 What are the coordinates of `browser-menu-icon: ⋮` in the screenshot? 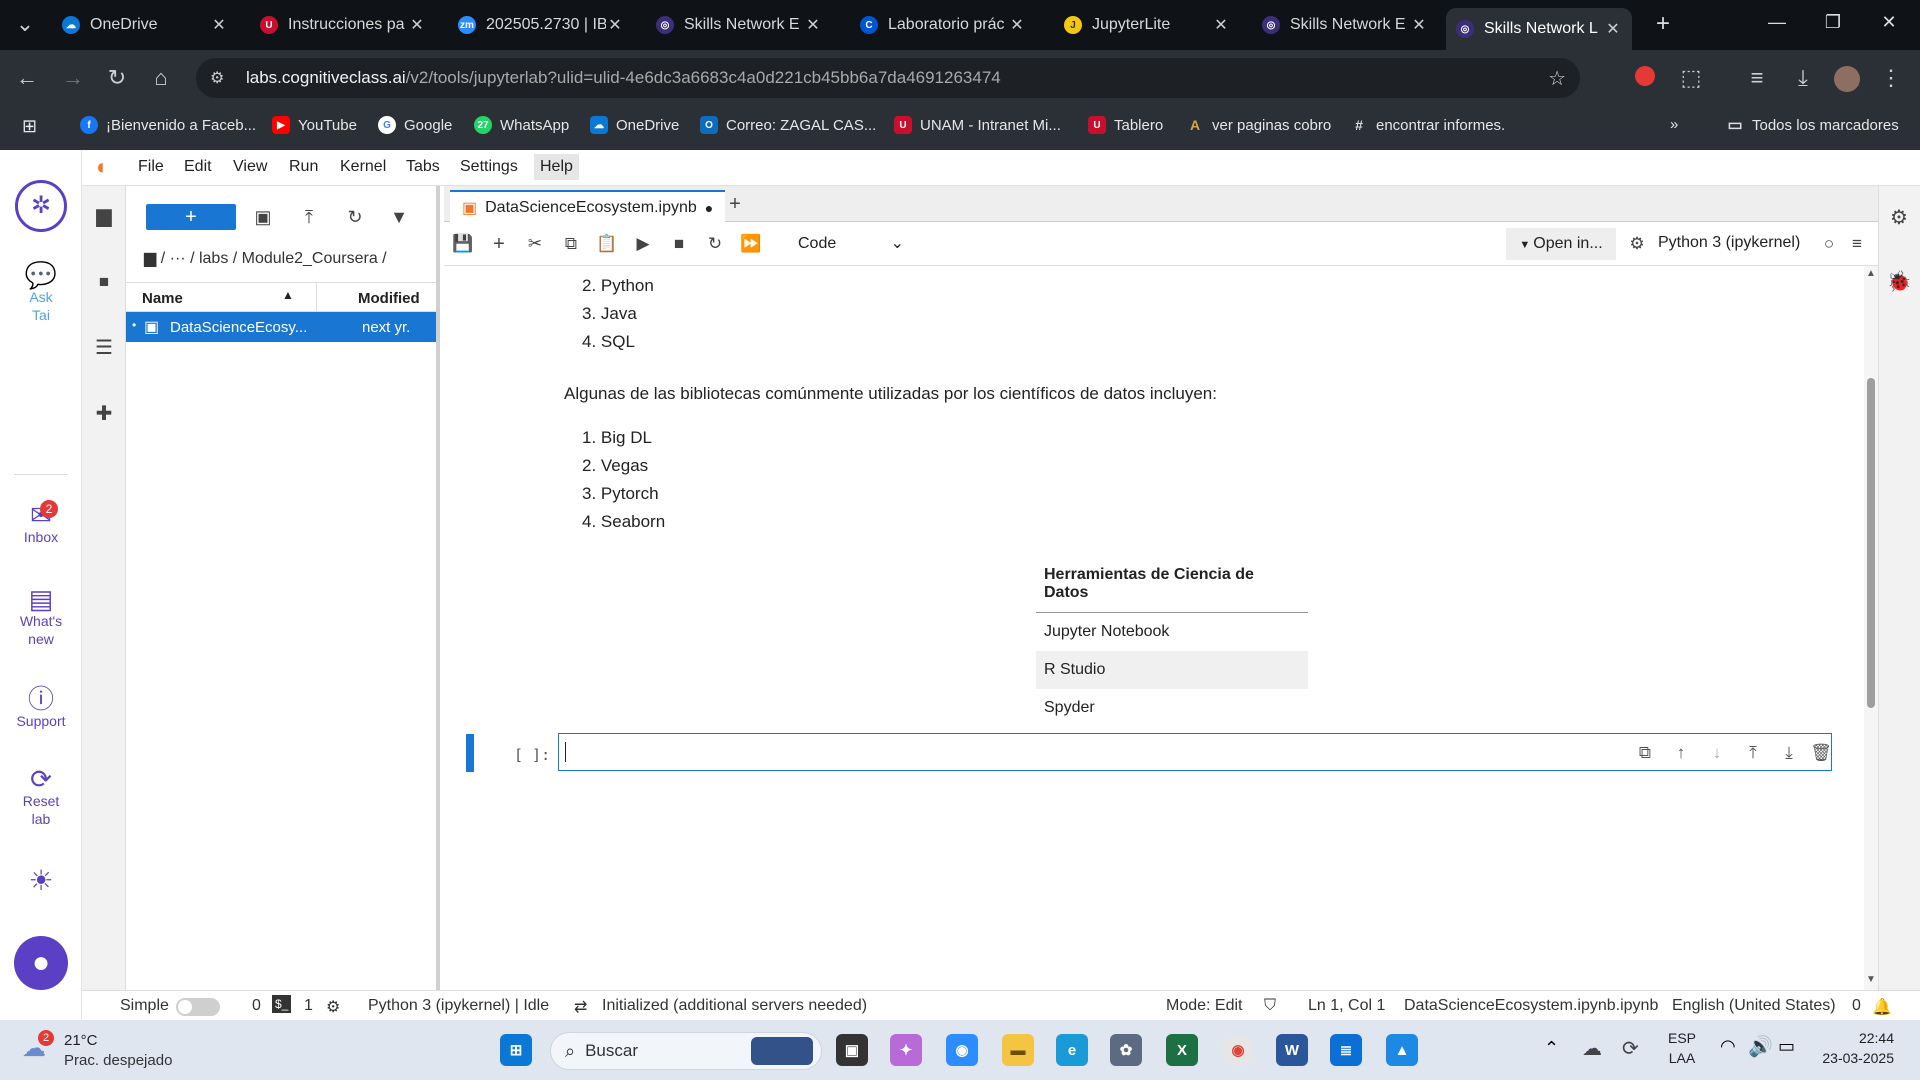 It's located at (1891, 78).